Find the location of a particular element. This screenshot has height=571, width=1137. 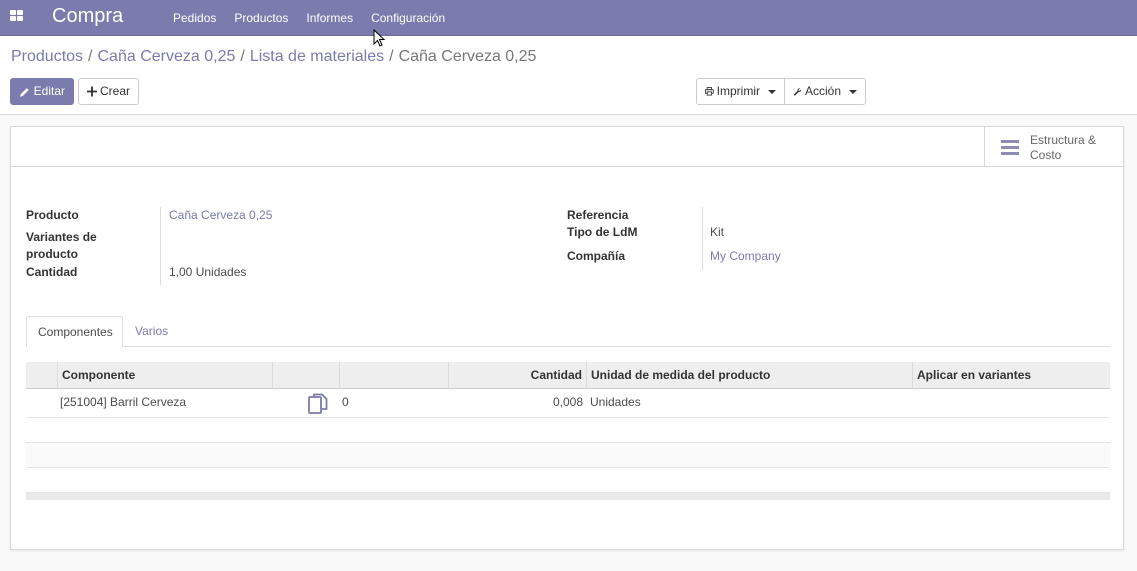

bom-type-label: Tipo de LdM is located at coordinates (602, 232).